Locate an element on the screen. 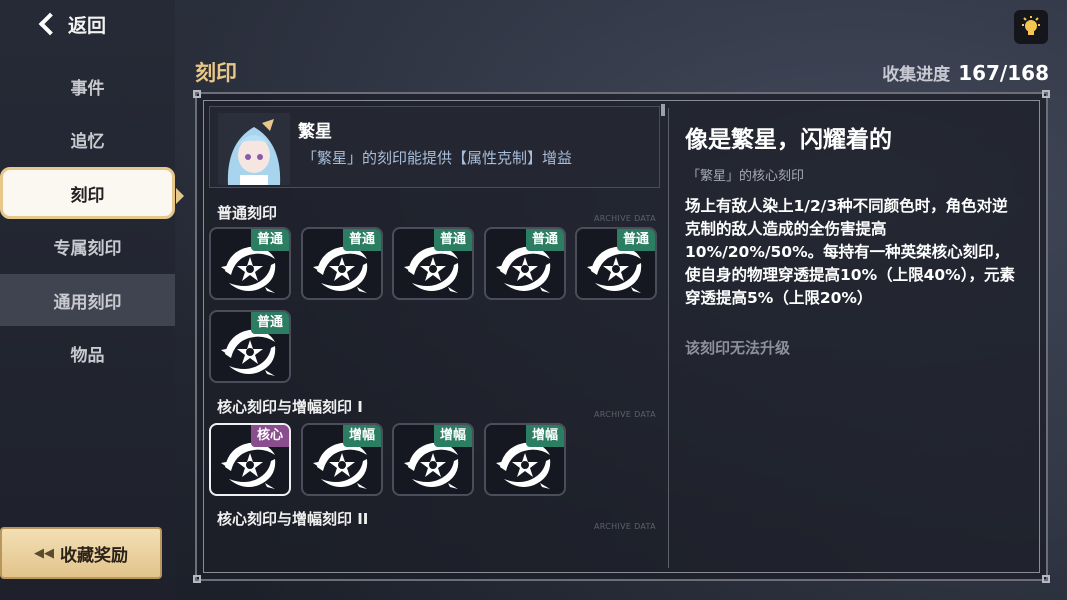  imprint-title: 像是繁星，闪耀着的 is located at coordinates (788, 140).